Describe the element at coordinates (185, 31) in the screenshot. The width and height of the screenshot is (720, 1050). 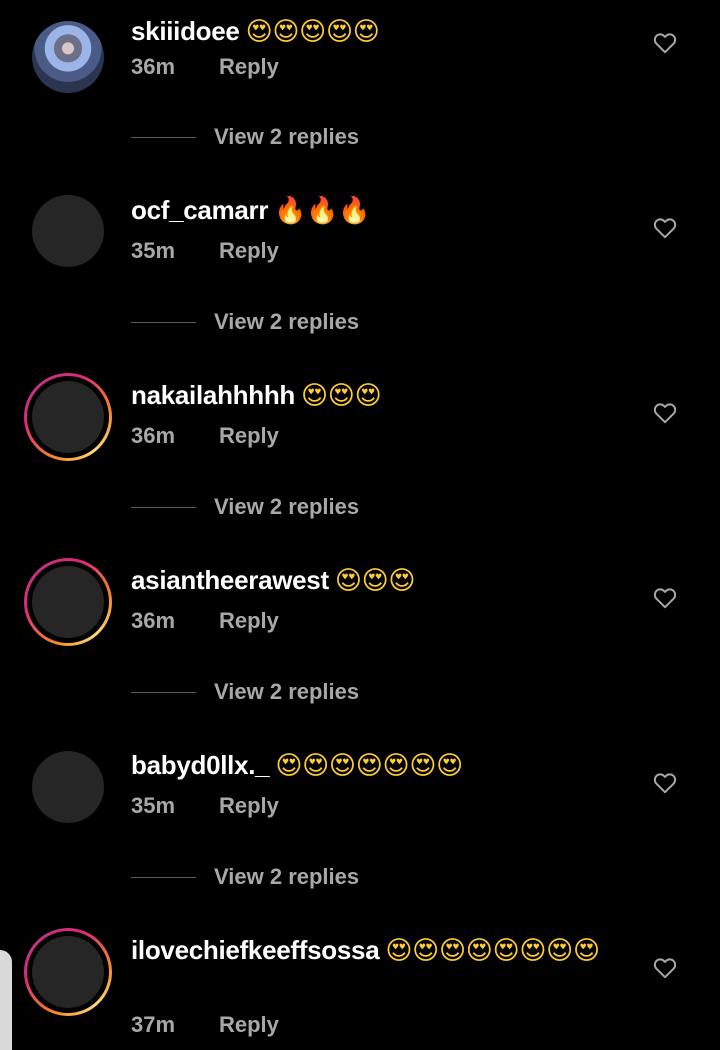
I see `username: skiiidoee` at that location.